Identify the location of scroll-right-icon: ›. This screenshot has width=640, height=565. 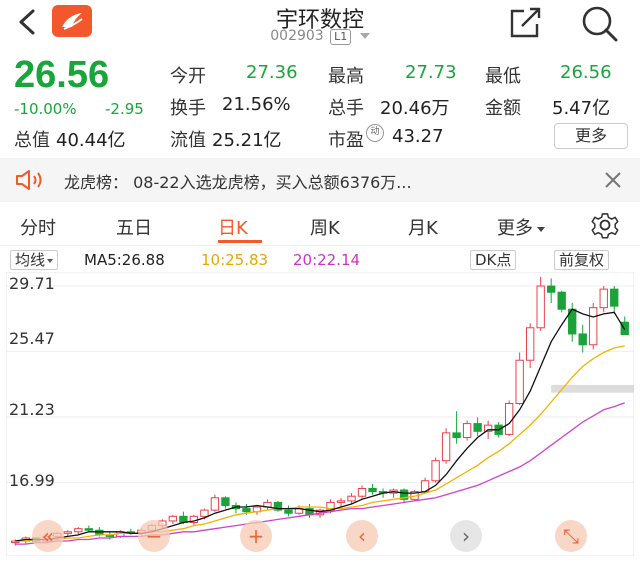
(466, 536).